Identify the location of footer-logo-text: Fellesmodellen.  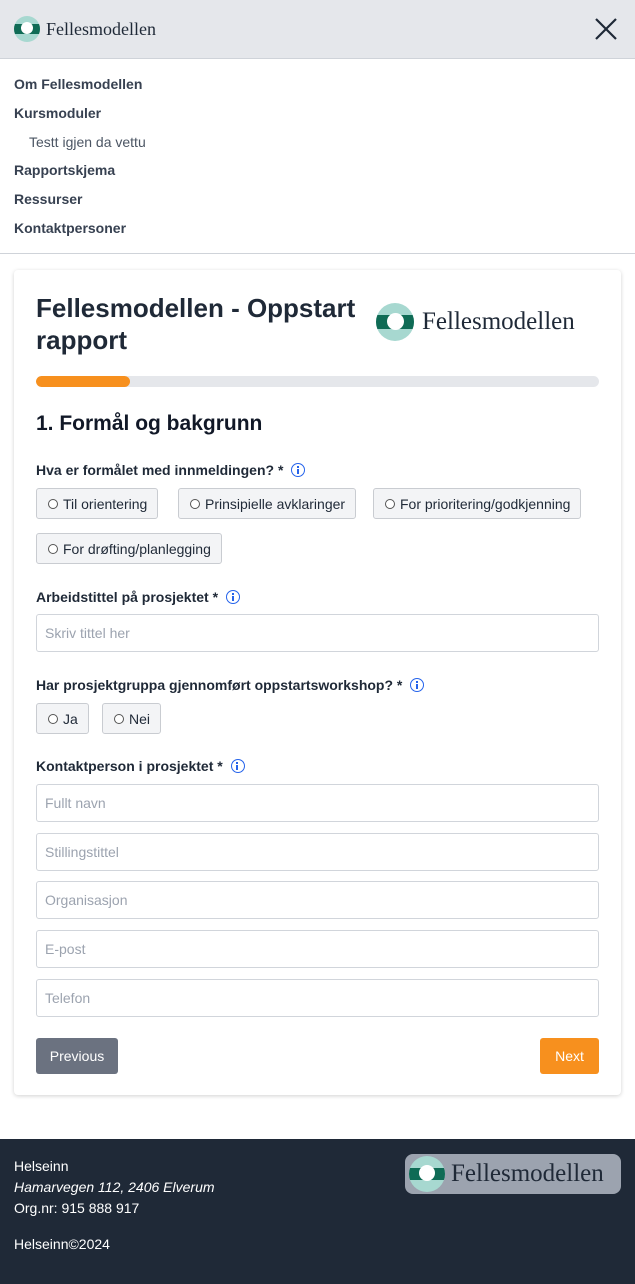
(527, 1173).